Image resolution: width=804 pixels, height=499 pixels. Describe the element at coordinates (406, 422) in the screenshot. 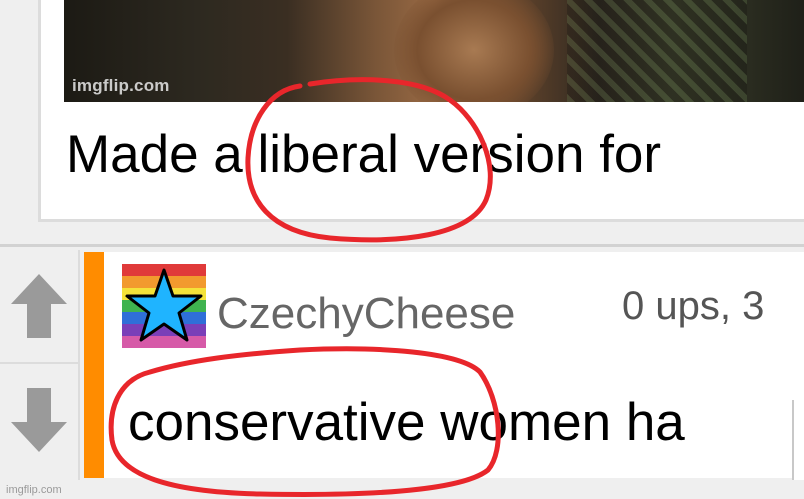

I see `comment-text: conservative women ha` at that location.